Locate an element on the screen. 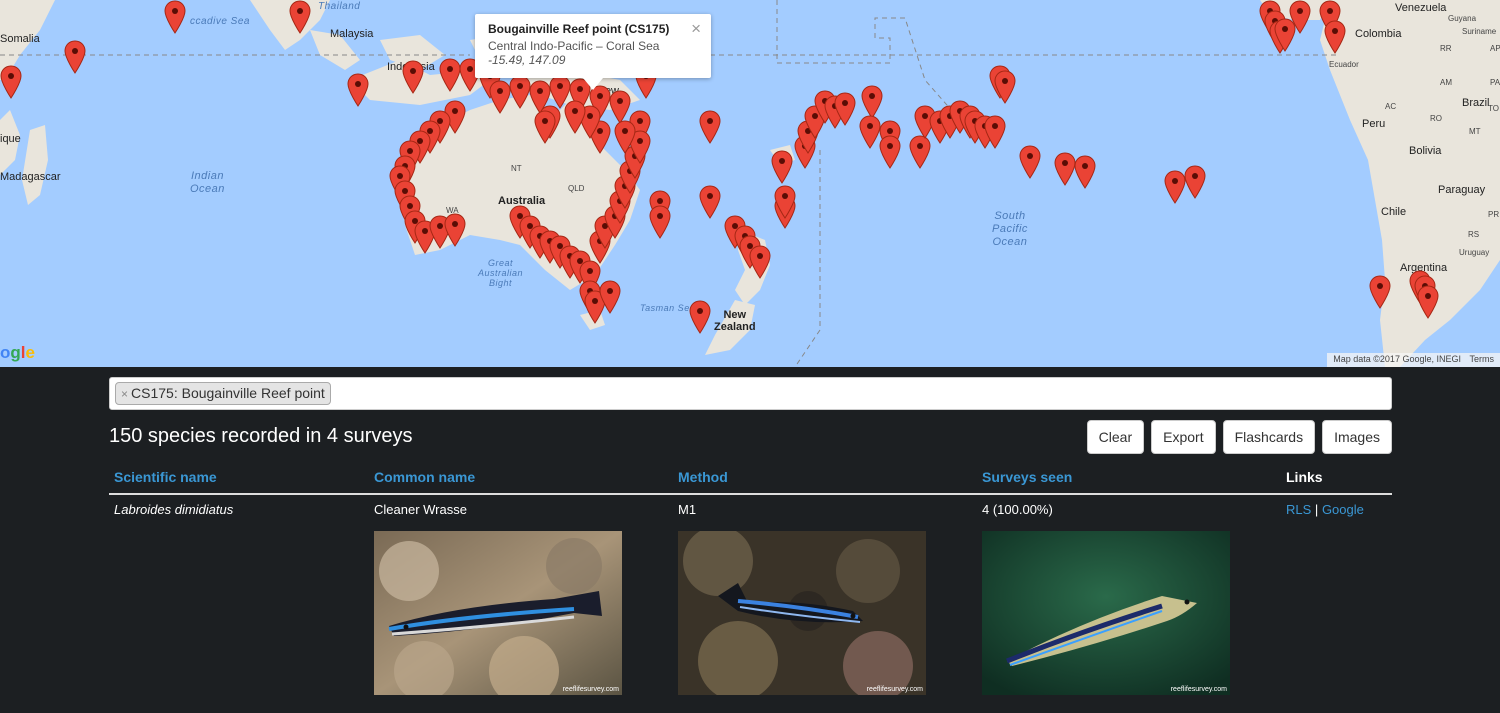 This screenshot has width=1500, height=713. flashcards-button: Flashcards is located at coordinates (1269, 437).